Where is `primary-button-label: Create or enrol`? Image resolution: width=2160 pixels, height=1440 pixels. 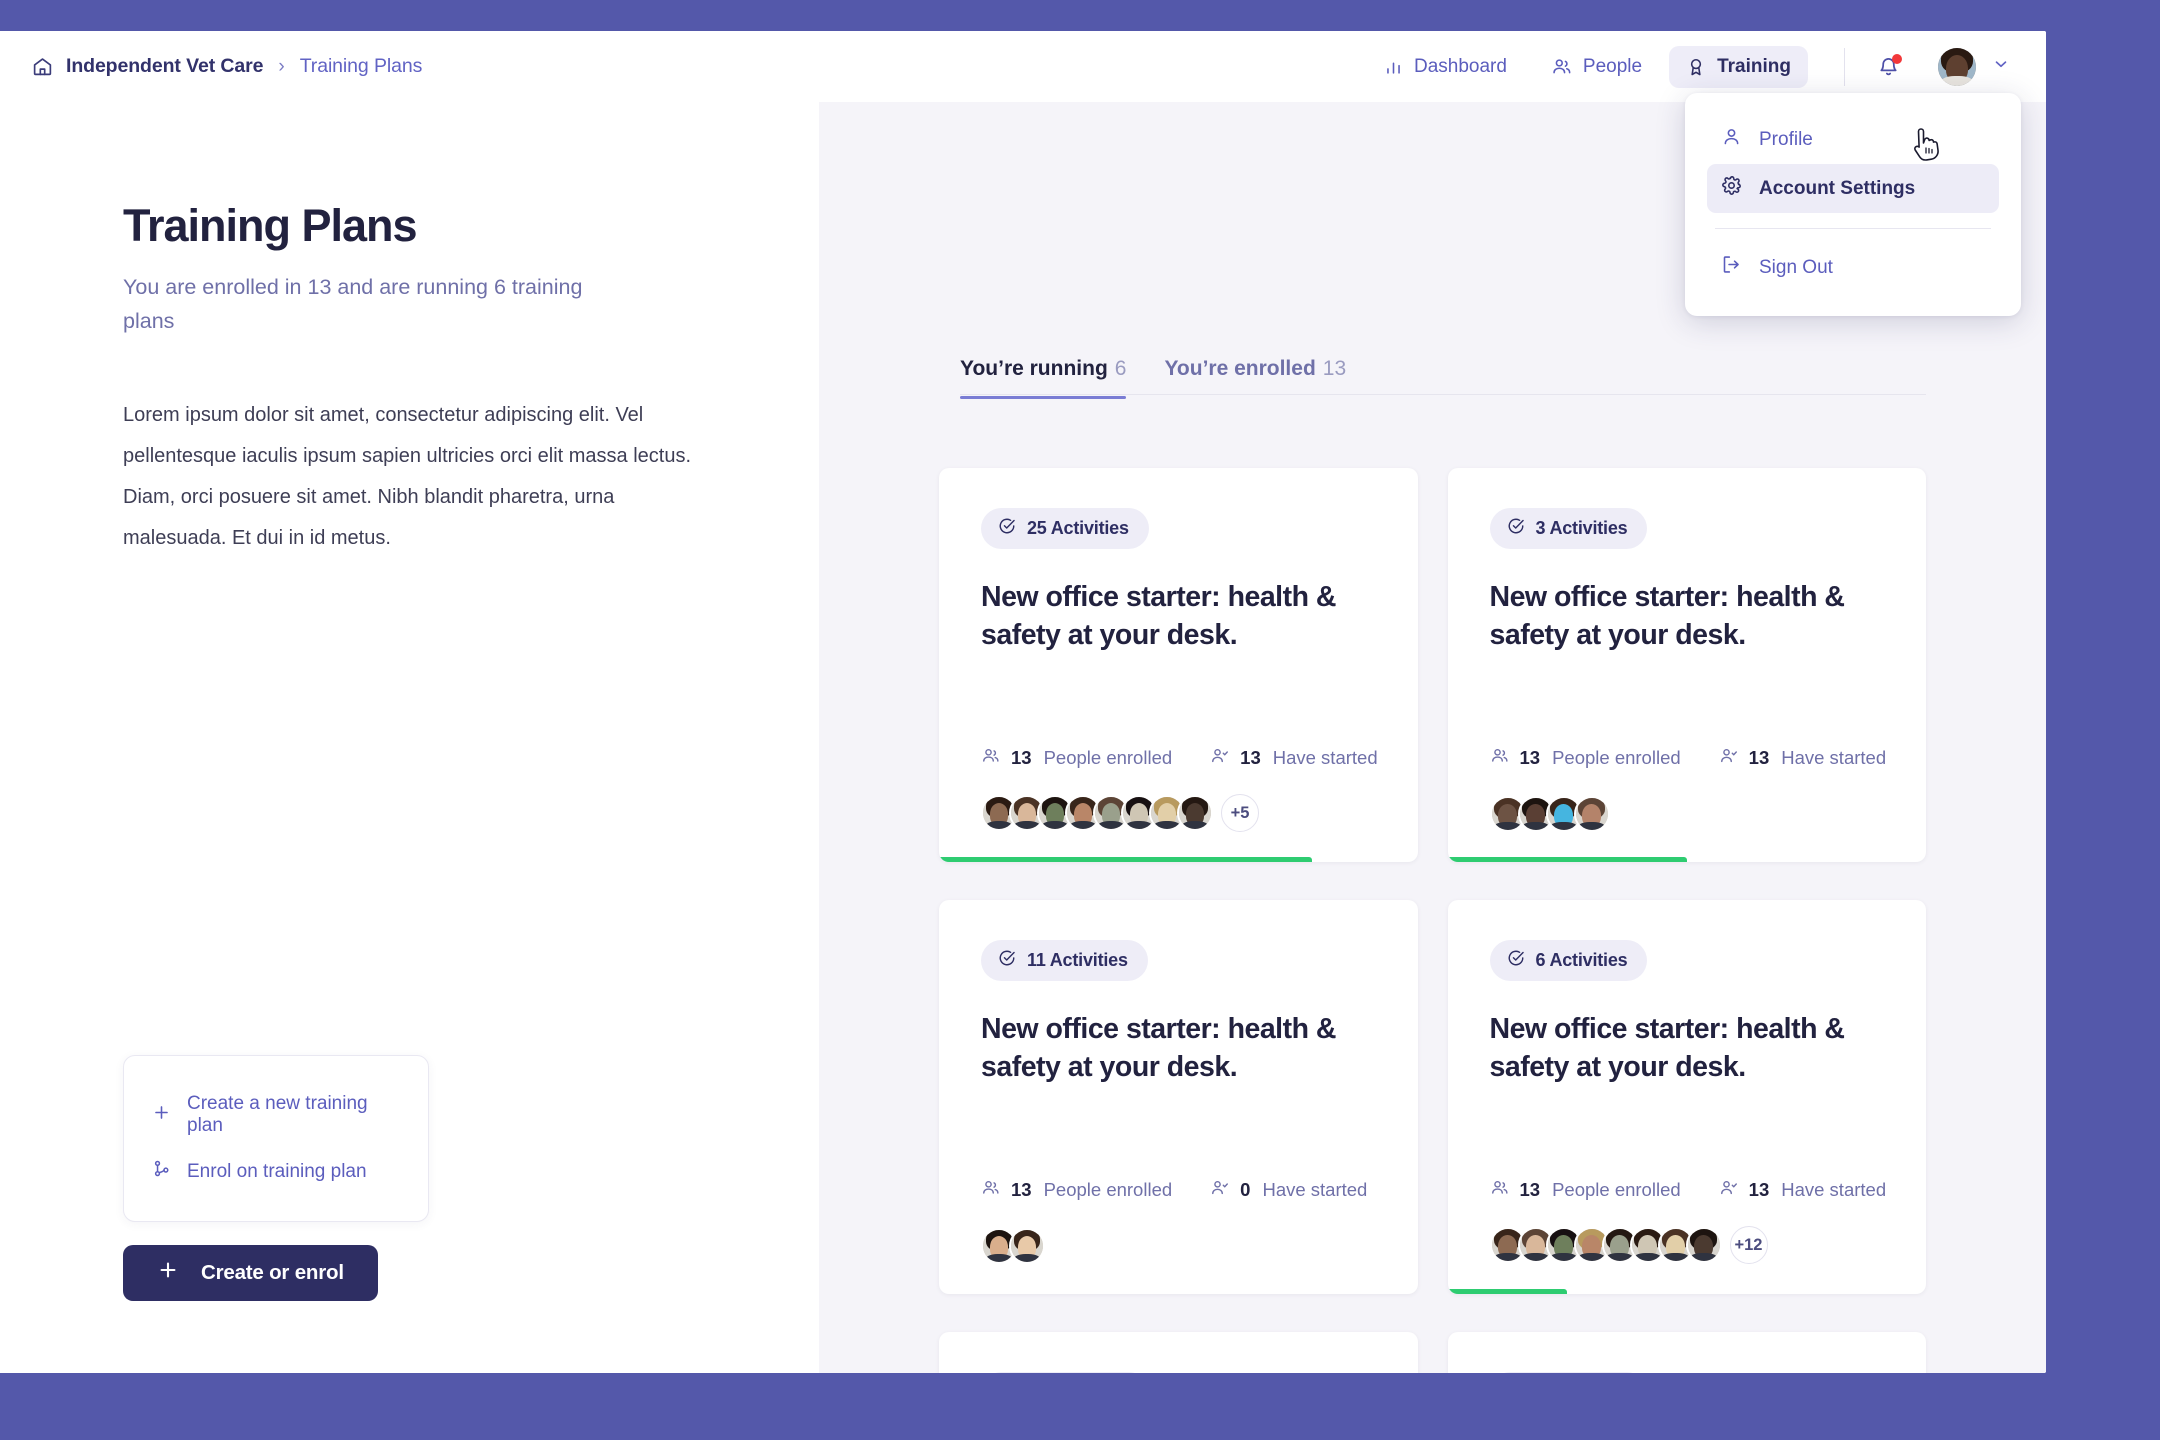
primary-button-label: Create or enrol is located at coordinates (272, 1272).